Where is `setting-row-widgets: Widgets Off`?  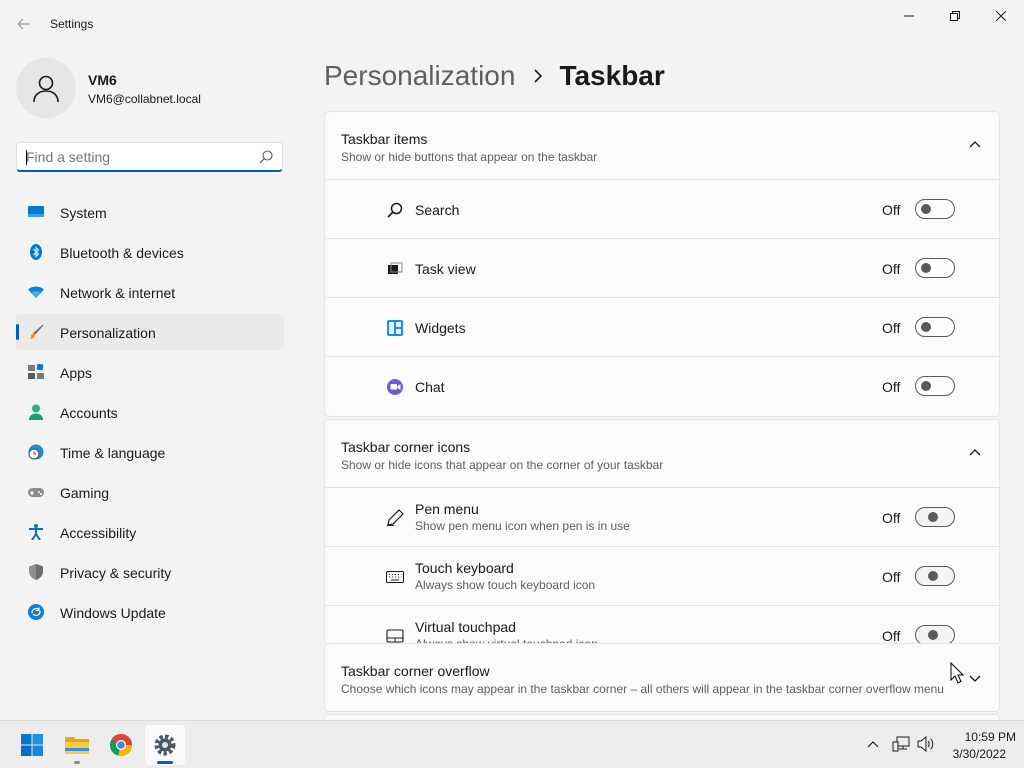 setting-row-widgets: Widgets Off is located at coordinates (662, 327).